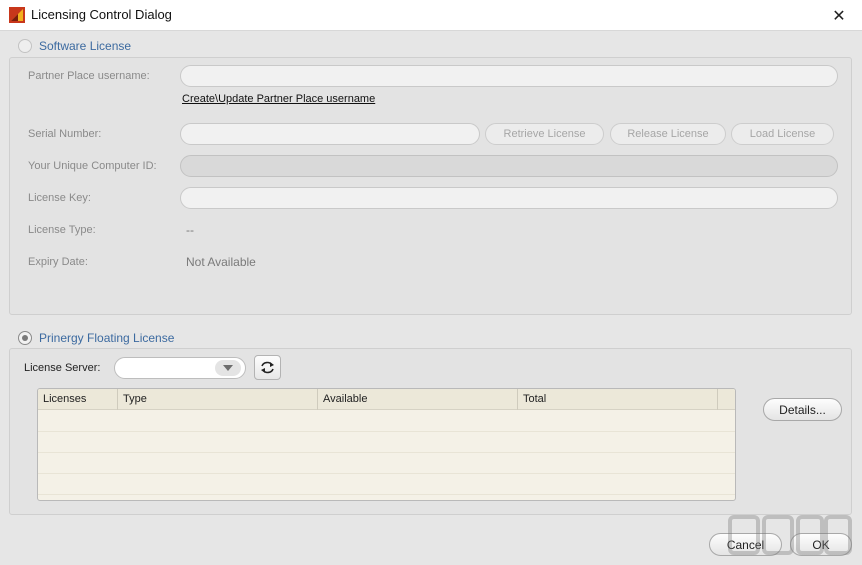 This screenshot has height=565, width=862. What do you see at coordinates (180, 368) in the screenshot?
I see `license-server-dropdown` at bounding box center [180, 368].